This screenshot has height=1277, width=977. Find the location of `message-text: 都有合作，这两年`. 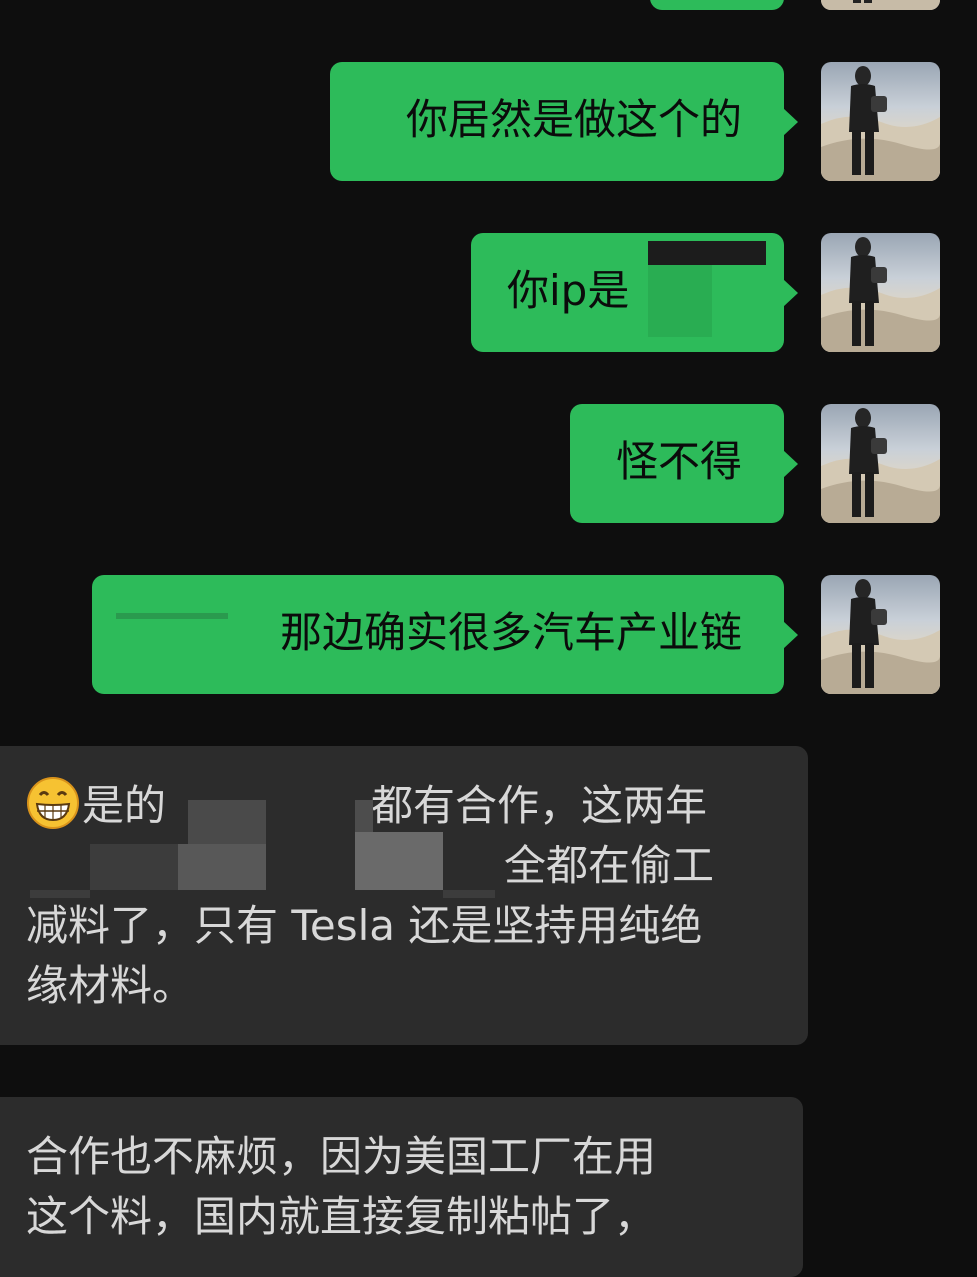

message-text: 都有合作，这两年 is located at coordinates (539, 805).